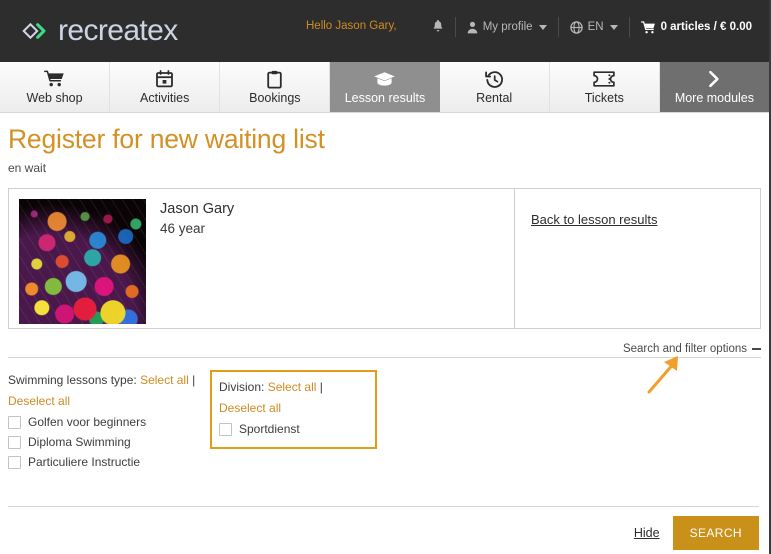 The width and height of the screenshot is (771, 554). What do you see at coordinates (242, 387) in the screenshot?
I see `filter-group-title: Division:` at bounding box center [242, 387].